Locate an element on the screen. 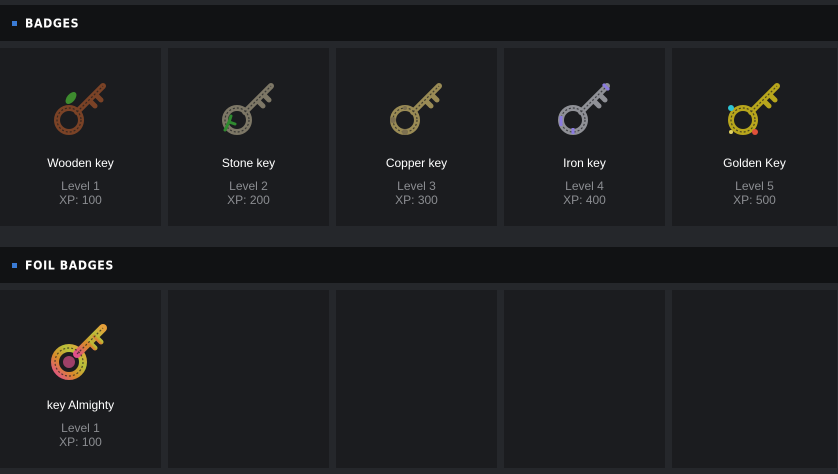 The image size is (838, 474). badge-xp: XP: 500 is located at coordinates (754, 200).